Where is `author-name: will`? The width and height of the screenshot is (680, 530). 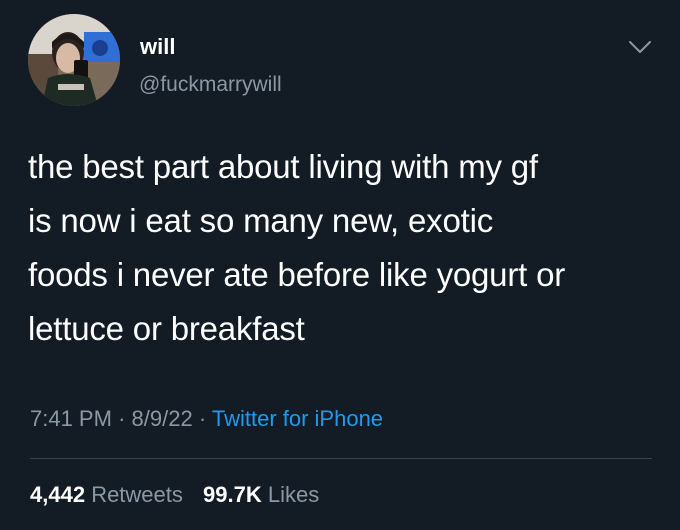 author-name: will is located at coordinates (157, 47).